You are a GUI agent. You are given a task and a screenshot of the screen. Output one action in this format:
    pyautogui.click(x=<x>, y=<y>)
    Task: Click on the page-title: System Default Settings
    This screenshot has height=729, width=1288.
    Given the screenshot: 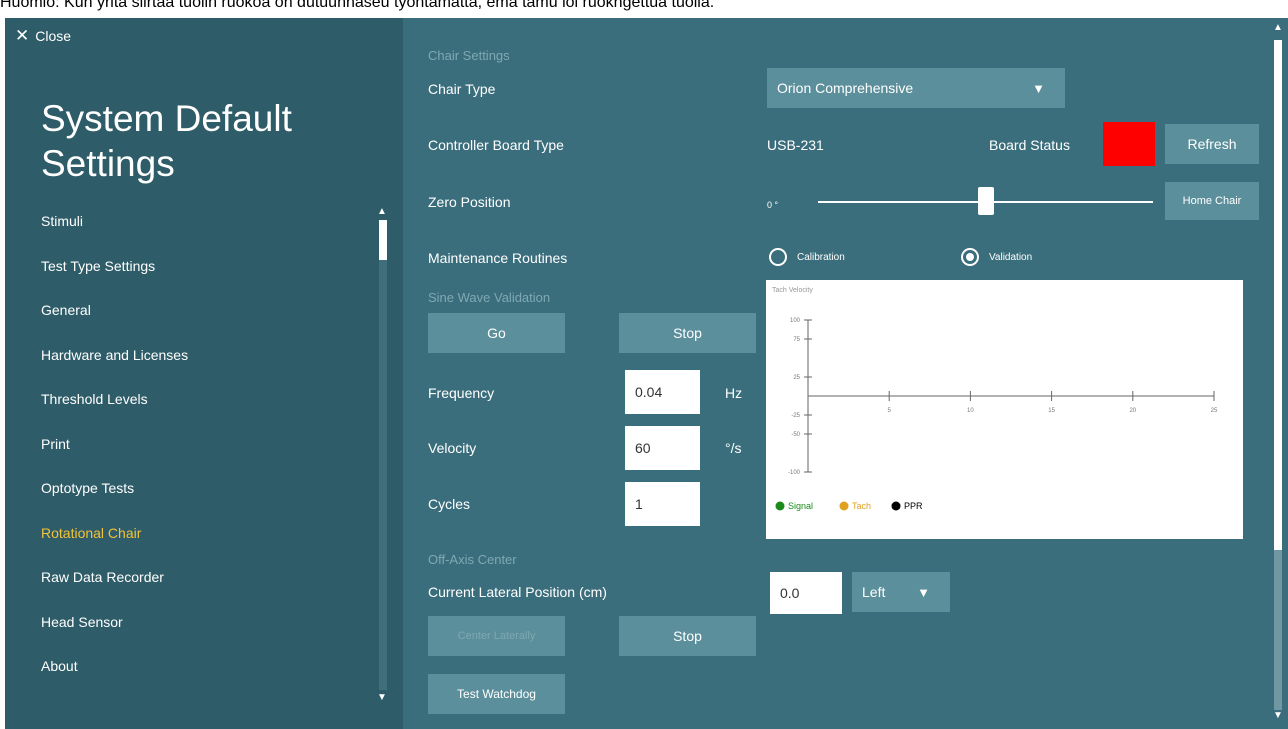 What is the action you would take?
    pyautogui.click(x=166, y=141)
    